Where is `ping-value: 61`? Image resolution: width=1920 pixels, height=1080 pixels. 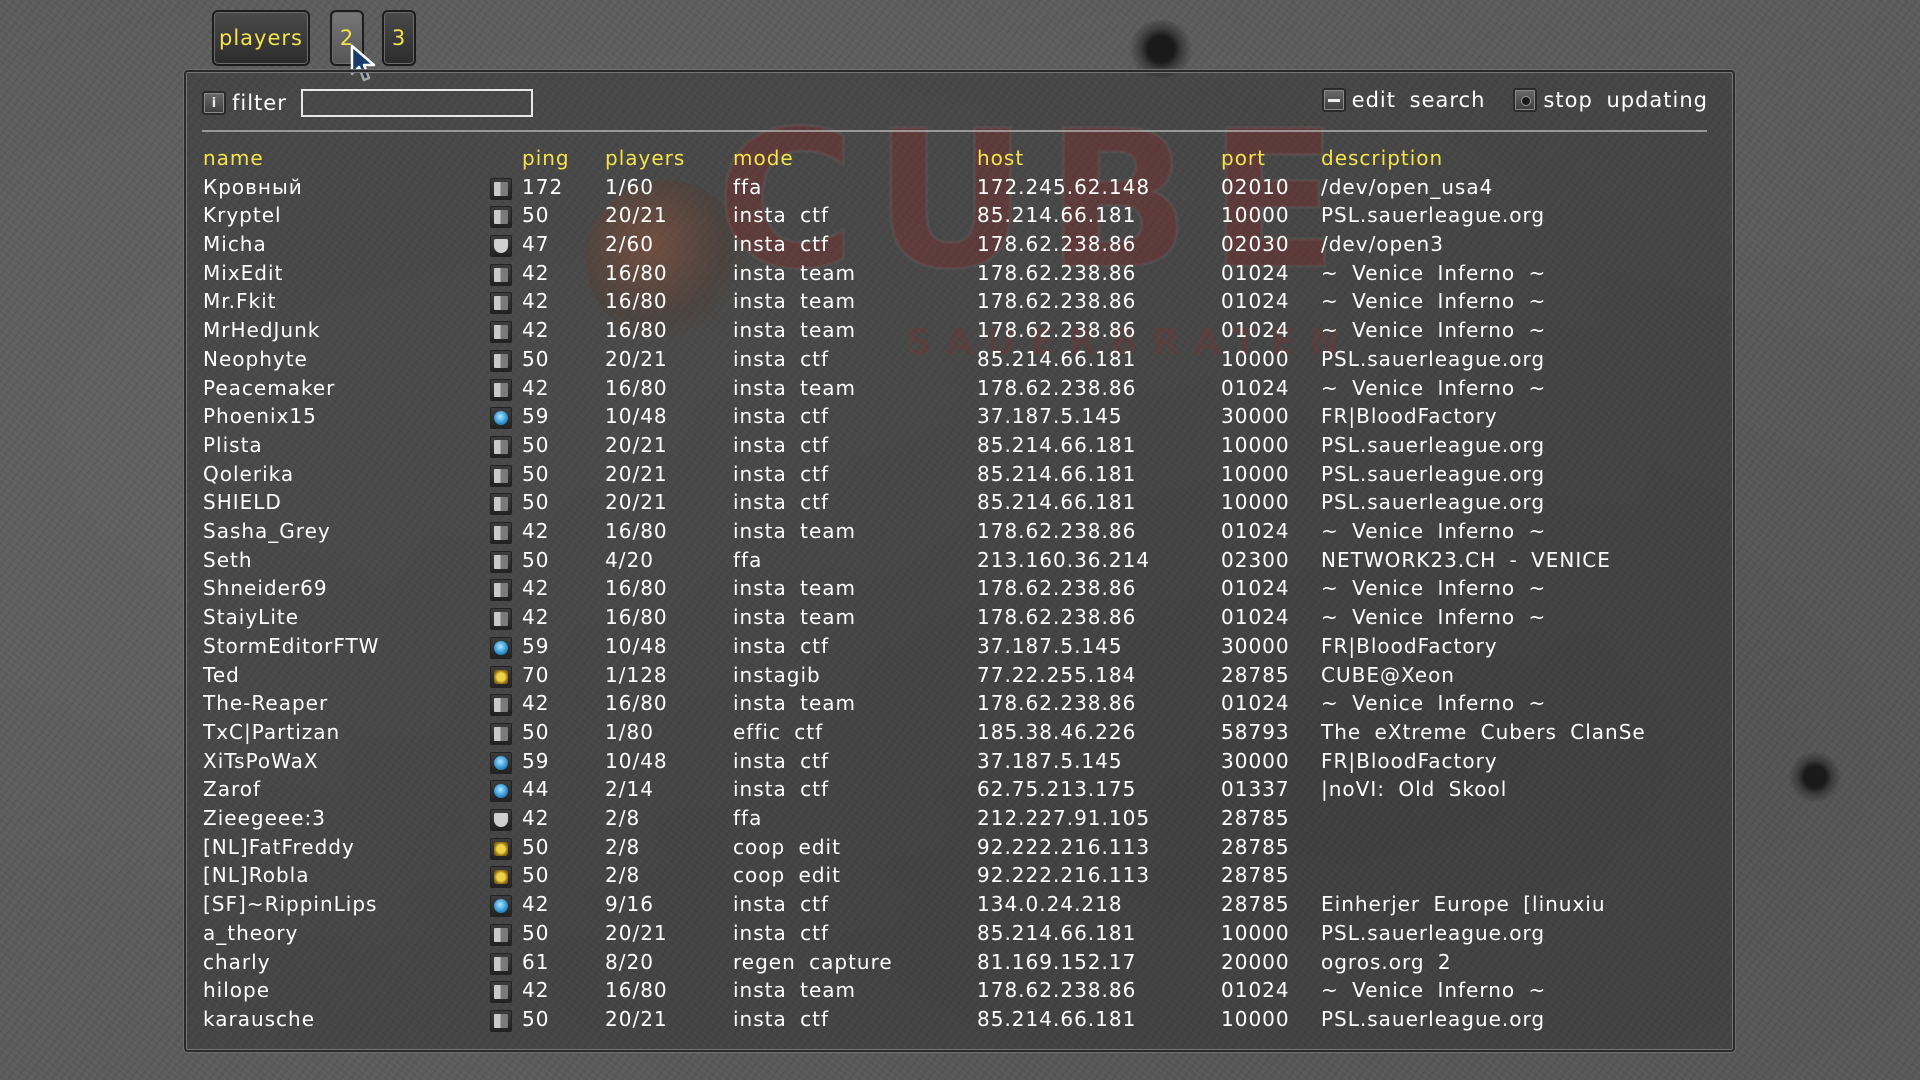
ping-value: 61 is located at coordinates (536, 961).